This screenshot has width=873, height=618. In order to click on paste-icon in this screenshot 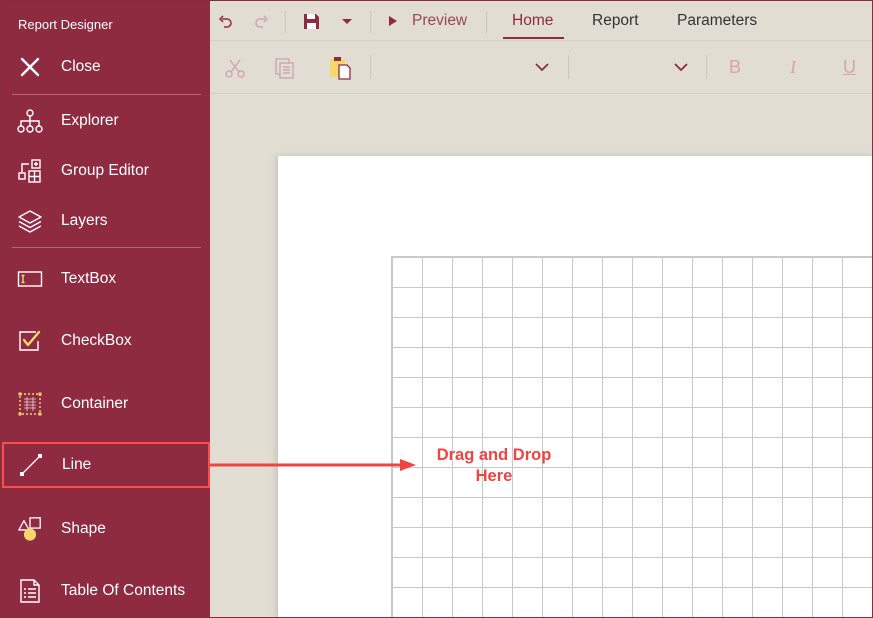, I will do `click(340, 68)`.